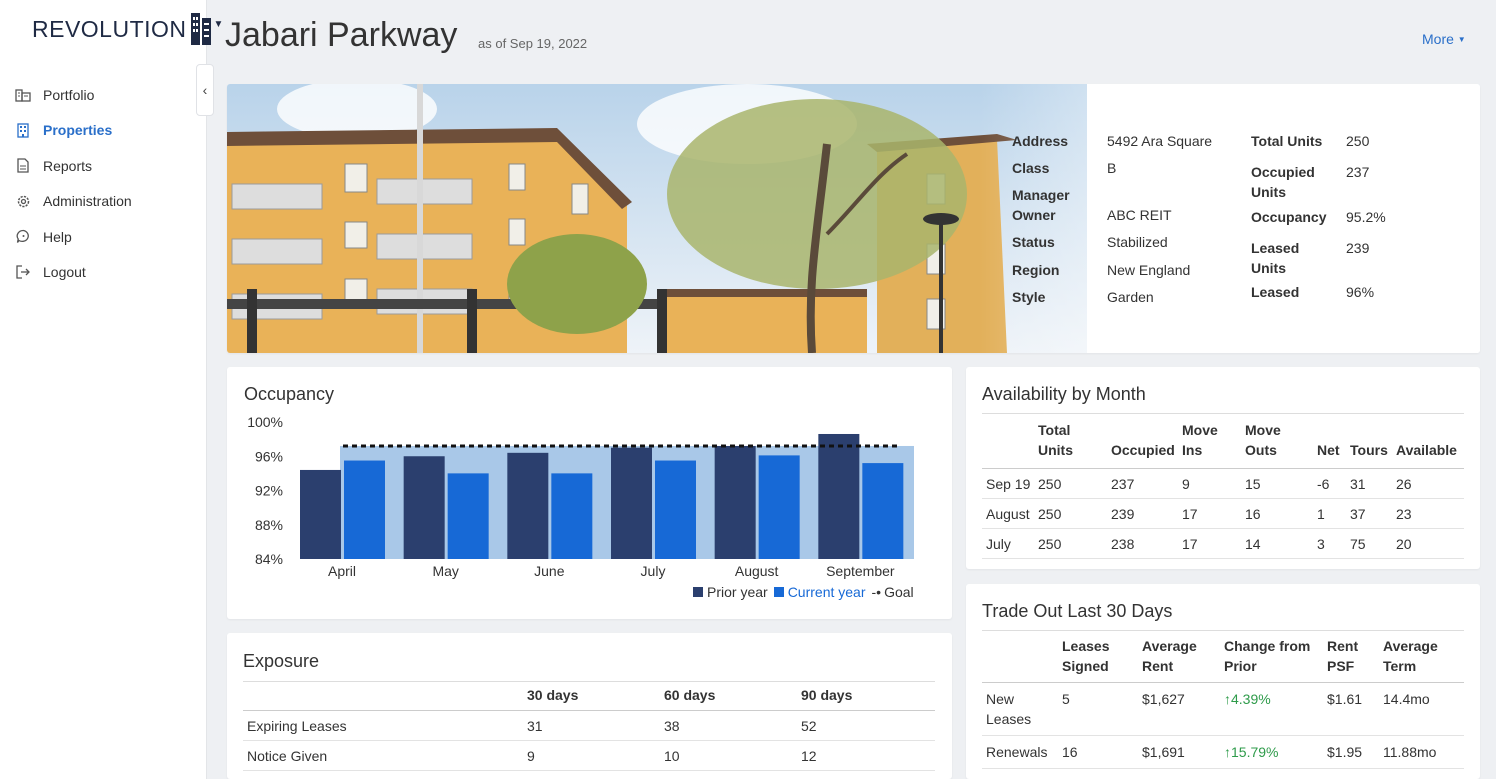  Describe the element at coordinates (383, 725) in the screenshot. I see `table-cell: Expiring Leases` at that location.